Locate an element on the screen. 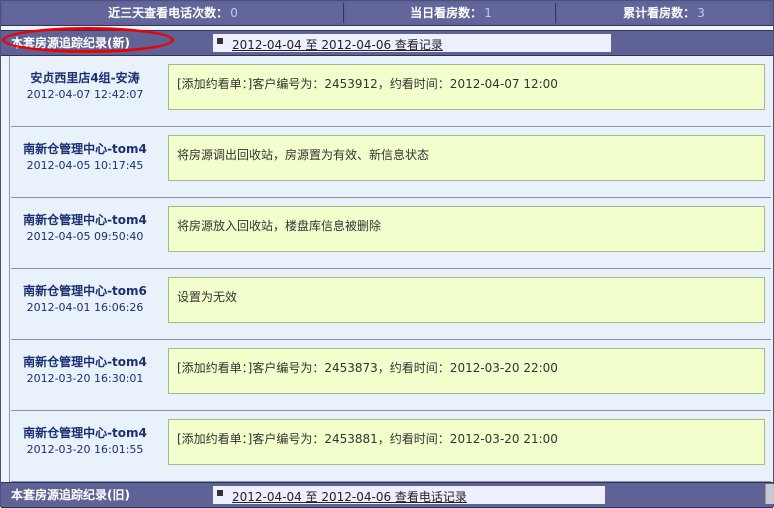 The height and width of the screenshot is (508, 774). stat-value: 3 is located at coordinates (701, 13).